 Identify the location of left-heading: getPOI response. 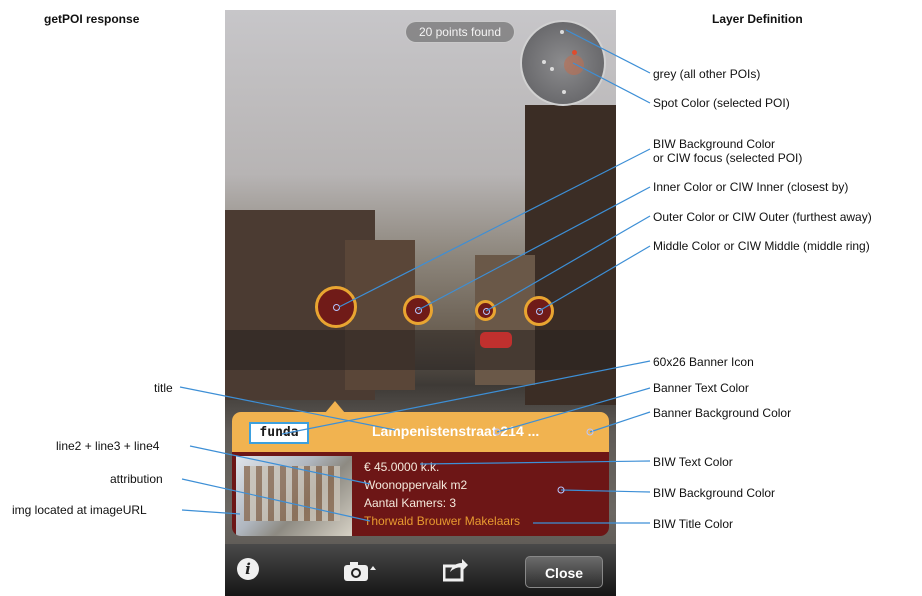
(92, 19).